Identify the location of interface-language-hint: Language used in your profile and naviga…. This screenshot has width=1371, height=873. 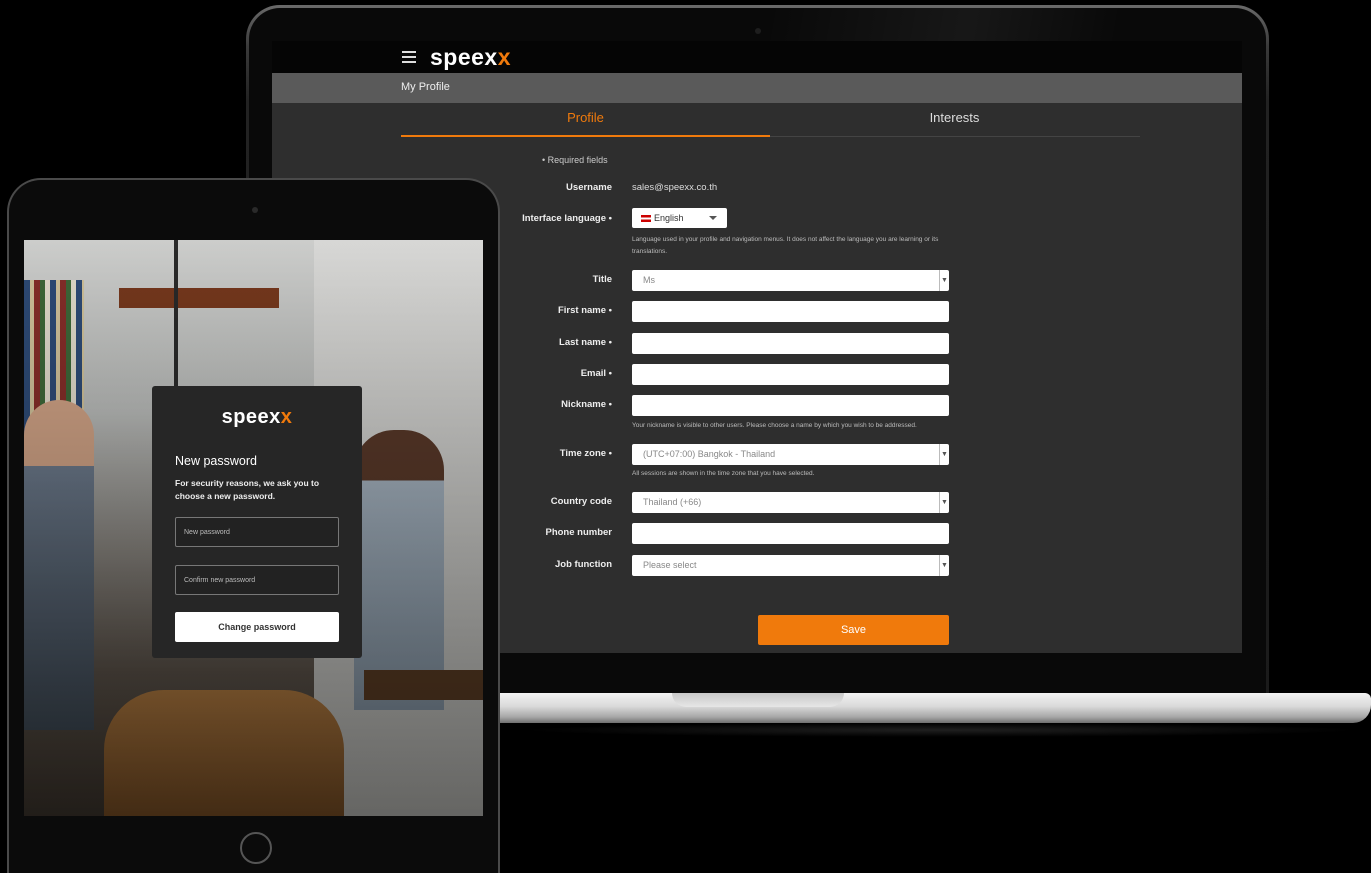
(785, 245).